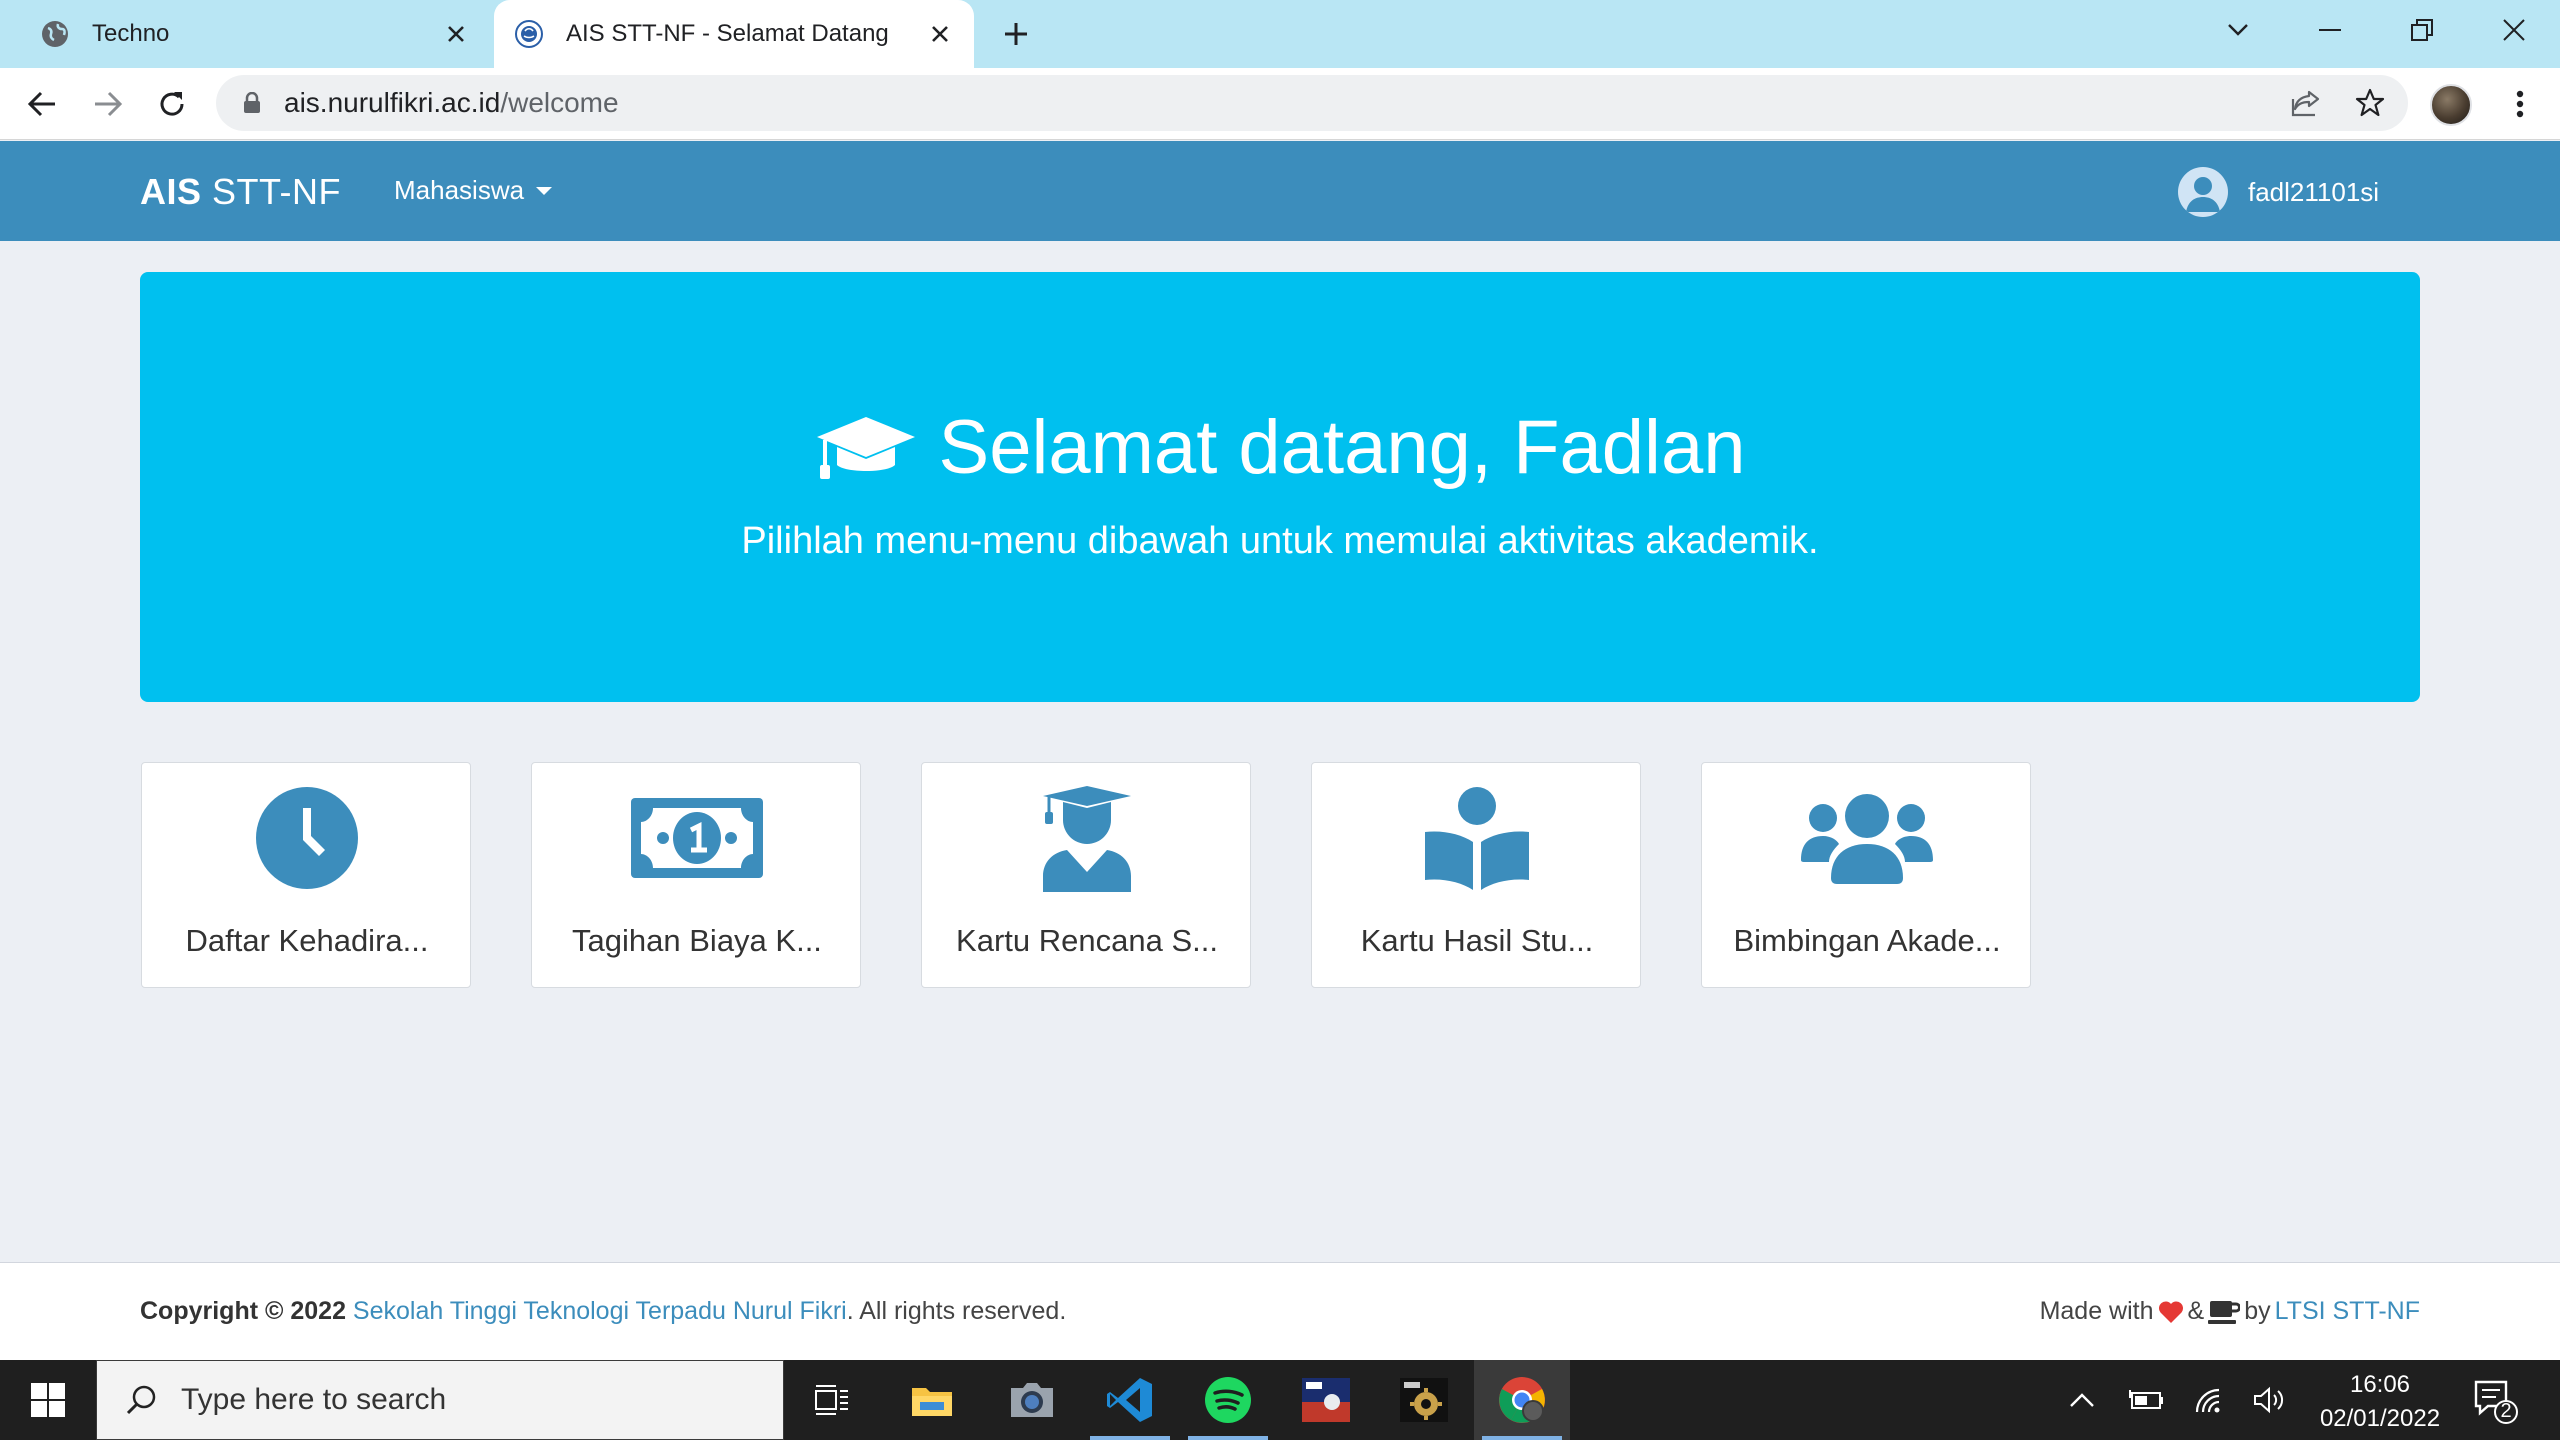  I want to click on chevron-up-icon, so click(2082, 1400).